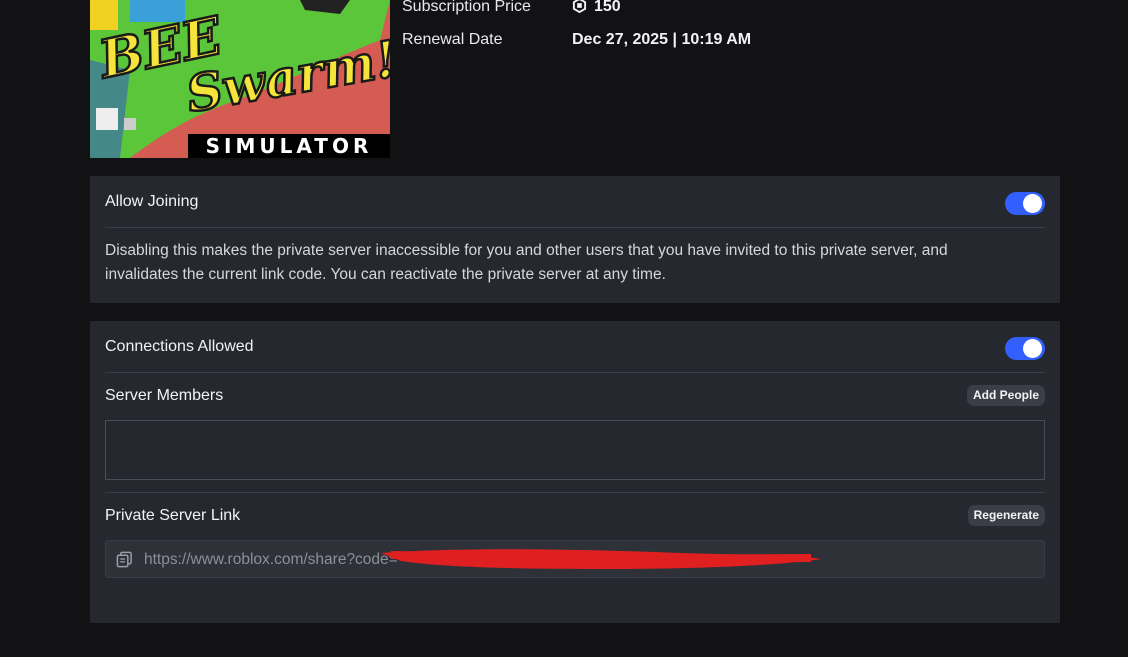  I want to click on private-server-link-text: https://www.roblox.com/share?code=, so click(271, 559).